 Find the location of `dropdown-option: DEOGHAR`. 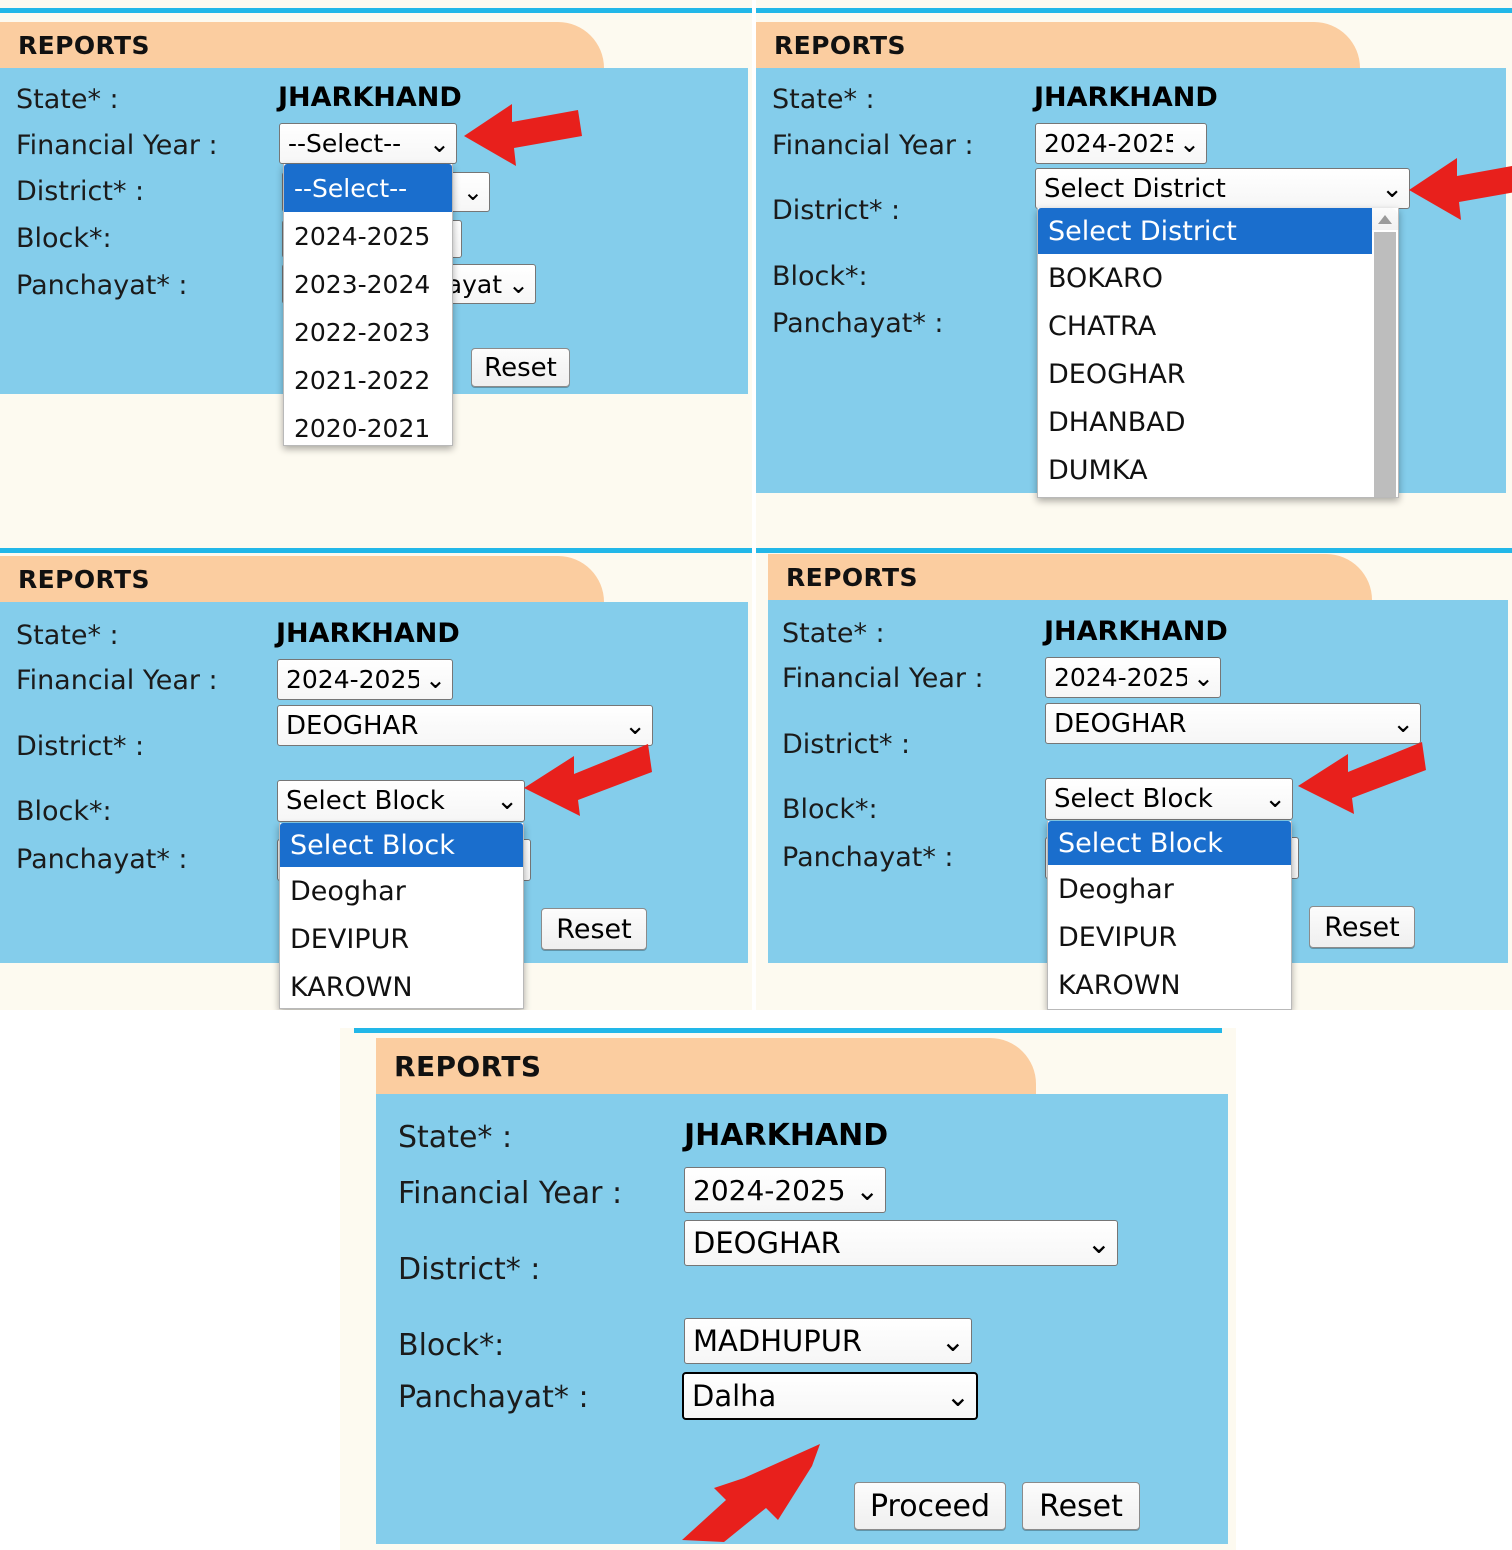

dropdown-option: DEOGHAR is located at coordinates (1218, 374).